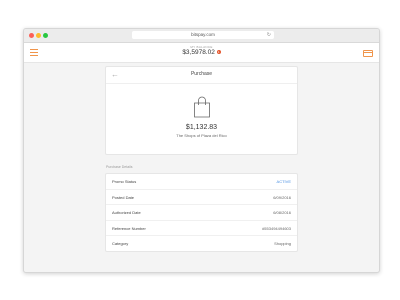  What do you see at coordinates (276, 228) in the screenshot?
I see `detail-value: #553494494603` at bounding box center [276, 228].